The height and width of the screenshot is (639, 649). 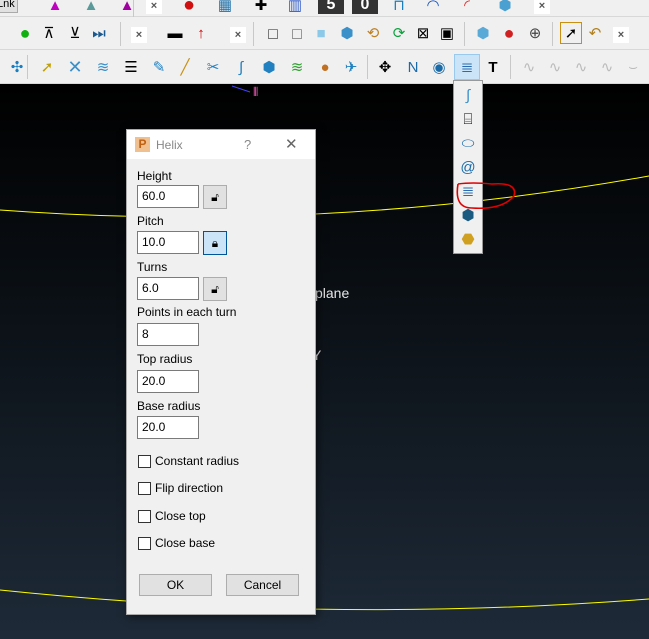 I want to click on curve-edit-icon: ✕, so click(x=75, y=67).